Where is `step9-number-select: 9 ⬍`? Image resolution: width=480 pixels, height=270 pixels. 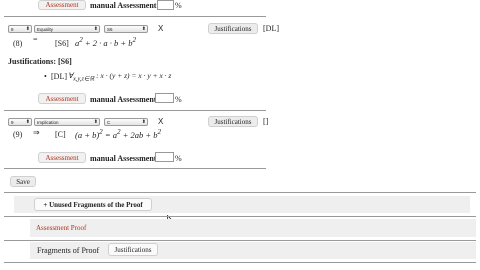
step9-number-select: 9 ⬍ is located at coordinates (20, 122).